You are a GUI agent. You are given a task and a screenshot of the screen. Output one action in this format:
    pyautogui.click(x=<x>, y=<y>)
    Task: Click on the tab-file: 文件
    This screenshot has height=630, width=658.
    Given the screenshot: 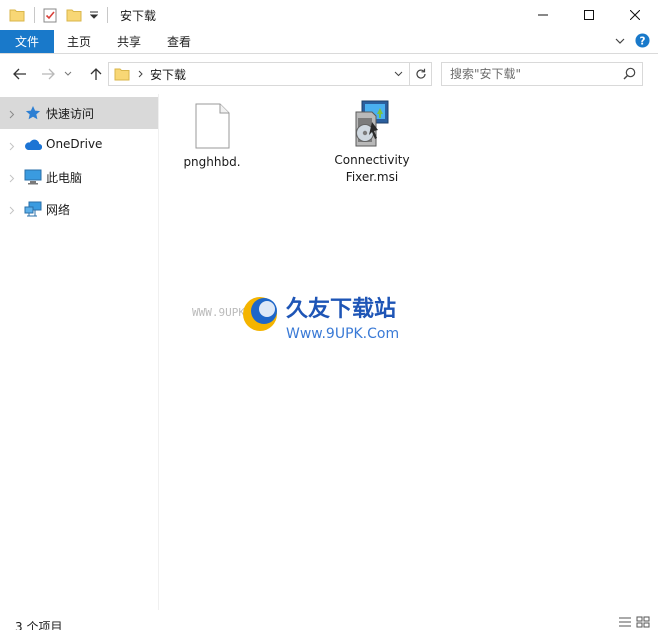 What is the action you would take?
    pyautogui.click(x=27, y=41)
    